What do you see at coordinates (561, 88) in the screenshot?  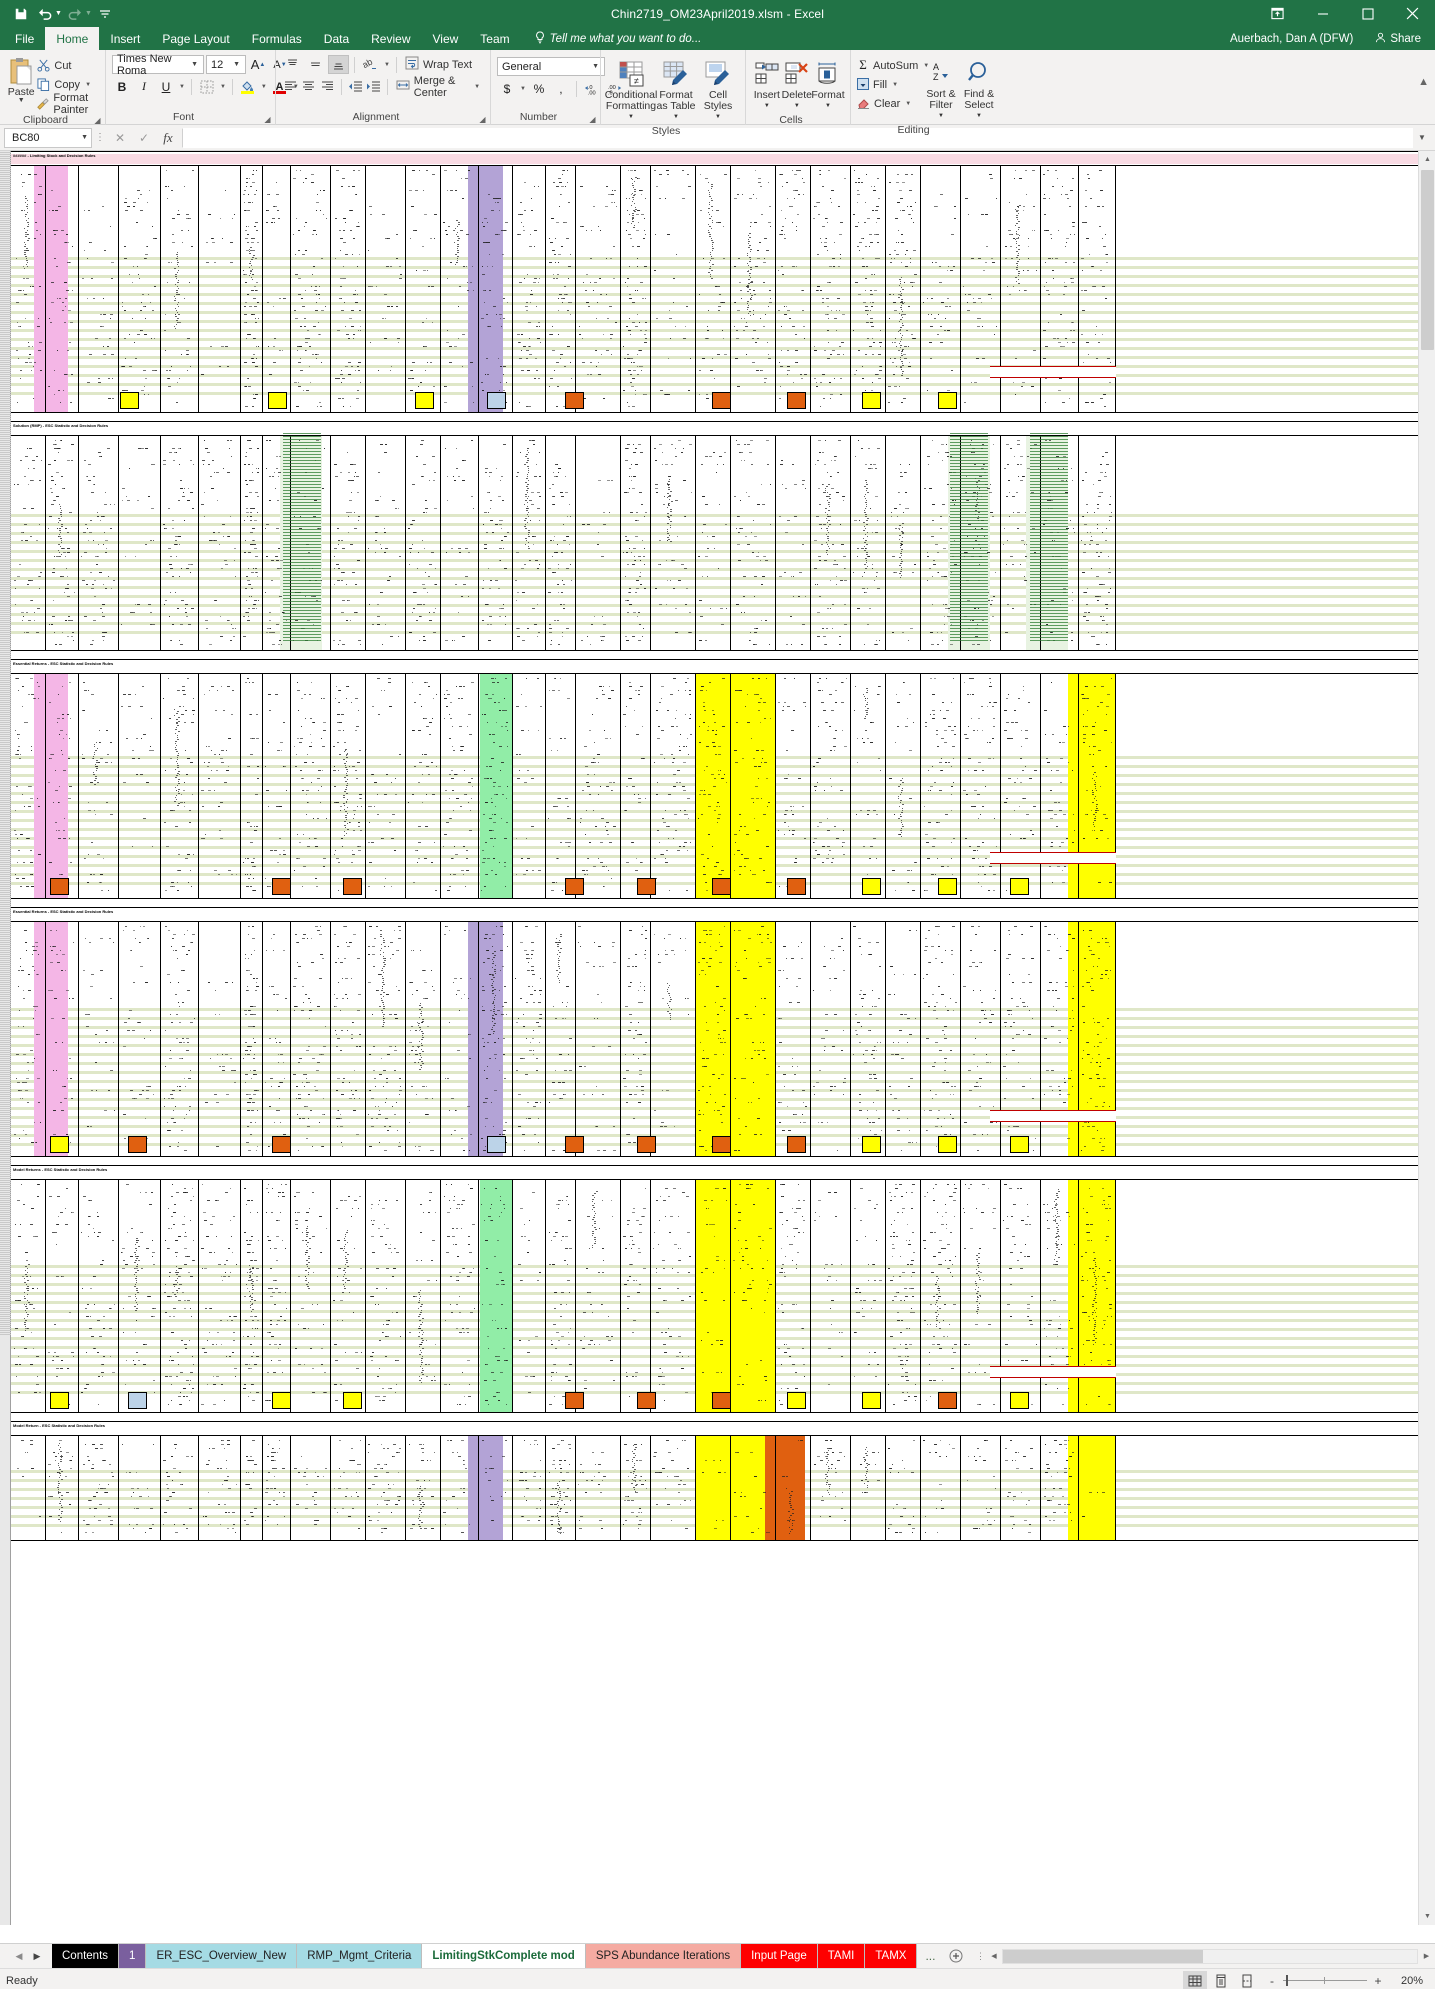 I see `comma-style-button: ,` at bounding box center [561, 88].